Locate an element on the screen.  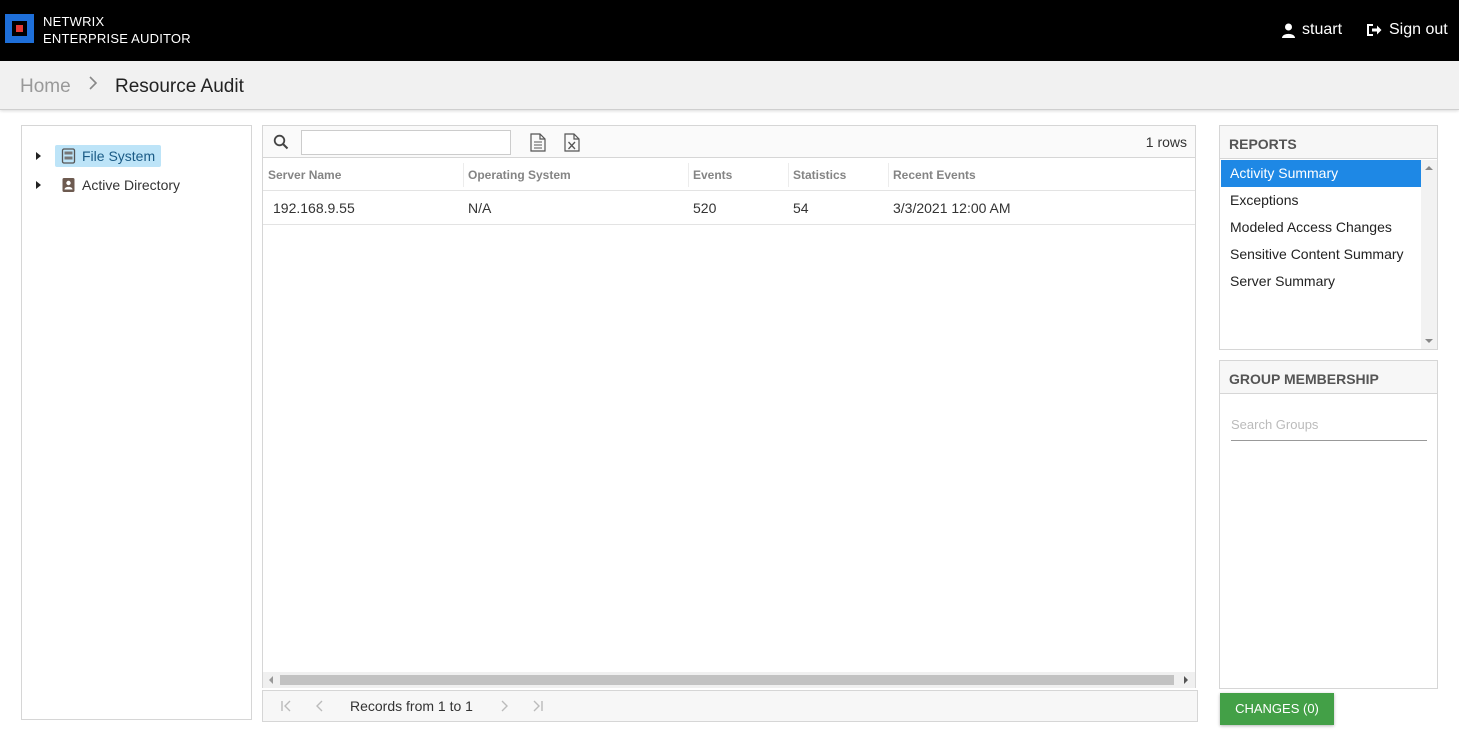
reports-title: REPORTS is located at coordinates (1263, 144).